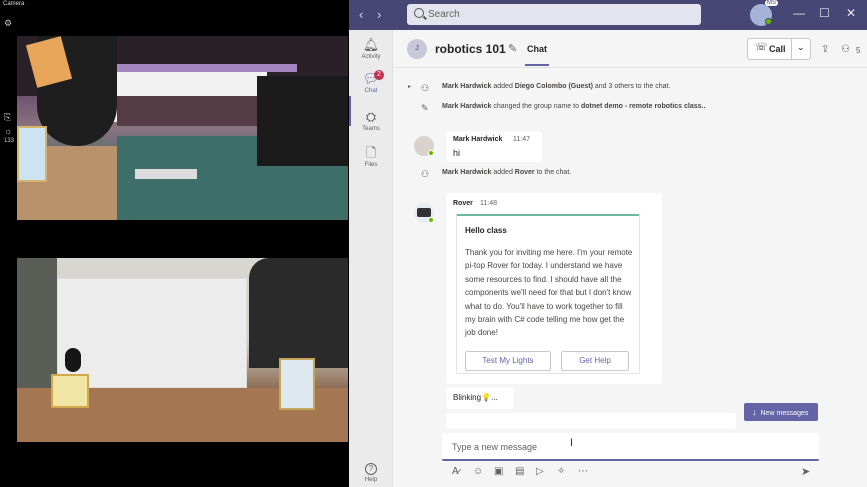 The image size is (867, 487). I want to click on call-label: Call, so click(777, 49).